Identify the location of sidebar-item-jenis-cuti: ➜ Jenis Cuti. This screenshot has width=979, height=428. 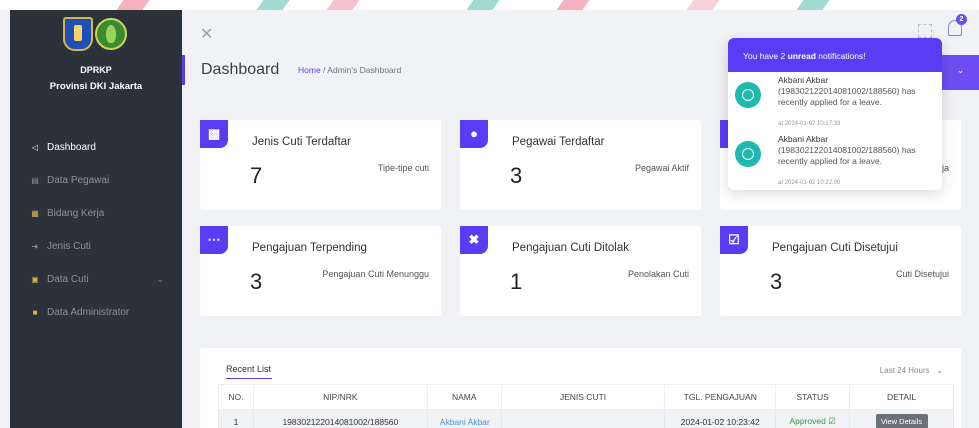
(96, 246).